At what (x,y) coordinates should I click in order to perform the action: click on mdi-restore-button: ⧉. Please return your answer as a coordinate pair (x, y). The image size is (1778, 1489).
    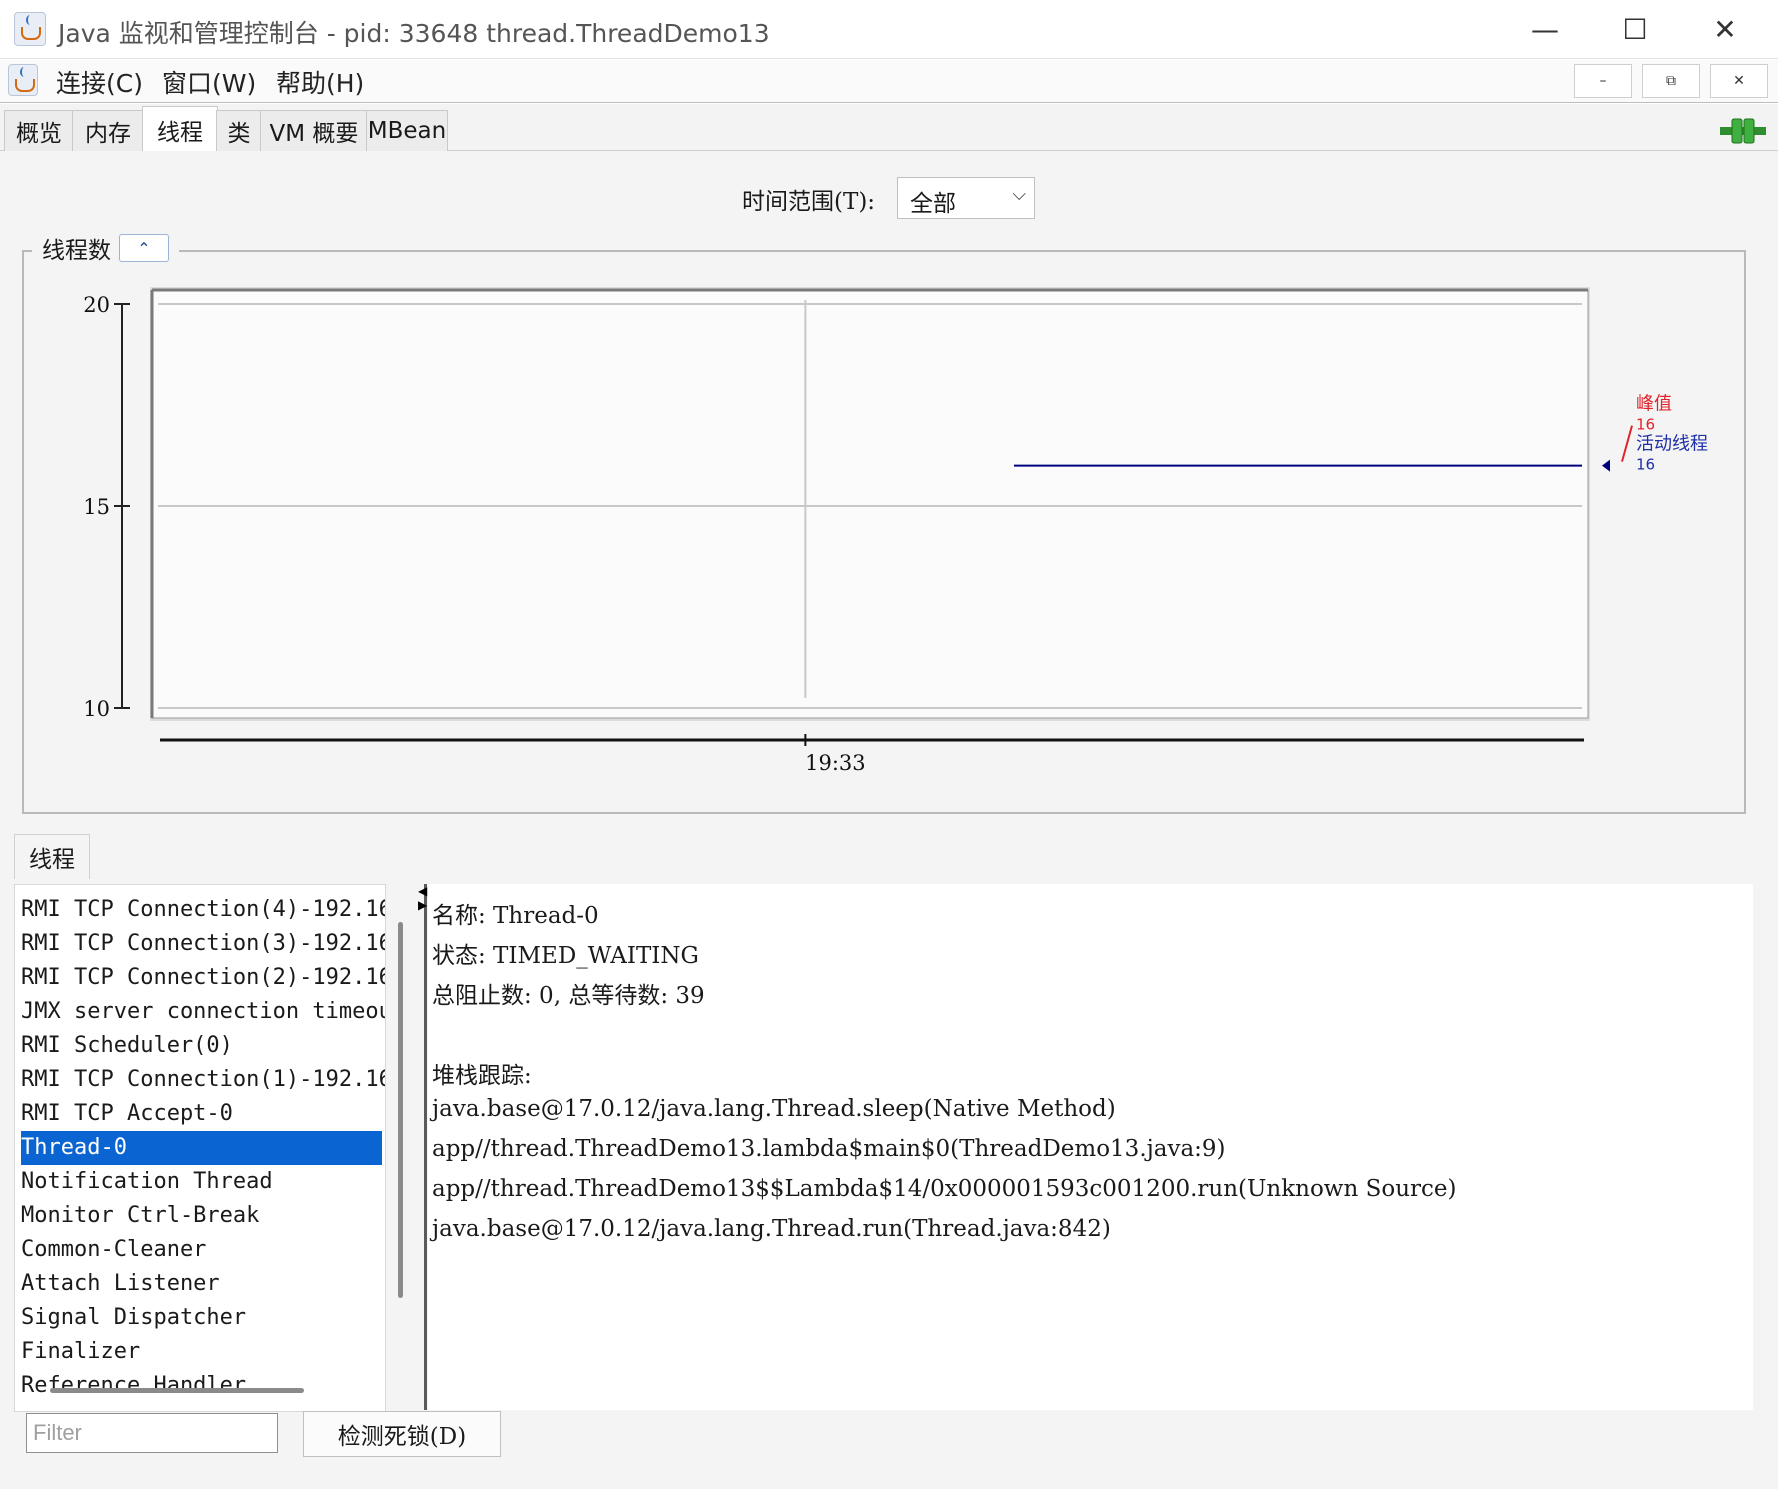
    Looking at the image, I should click on (1671, 81).